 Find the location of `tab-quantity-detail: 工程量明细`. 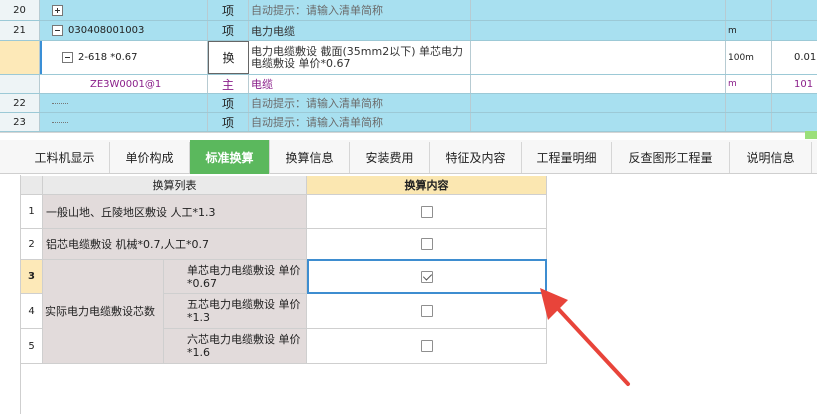

tab-quantity-detail: 工程量明细 is located at coordinates (567, 157).